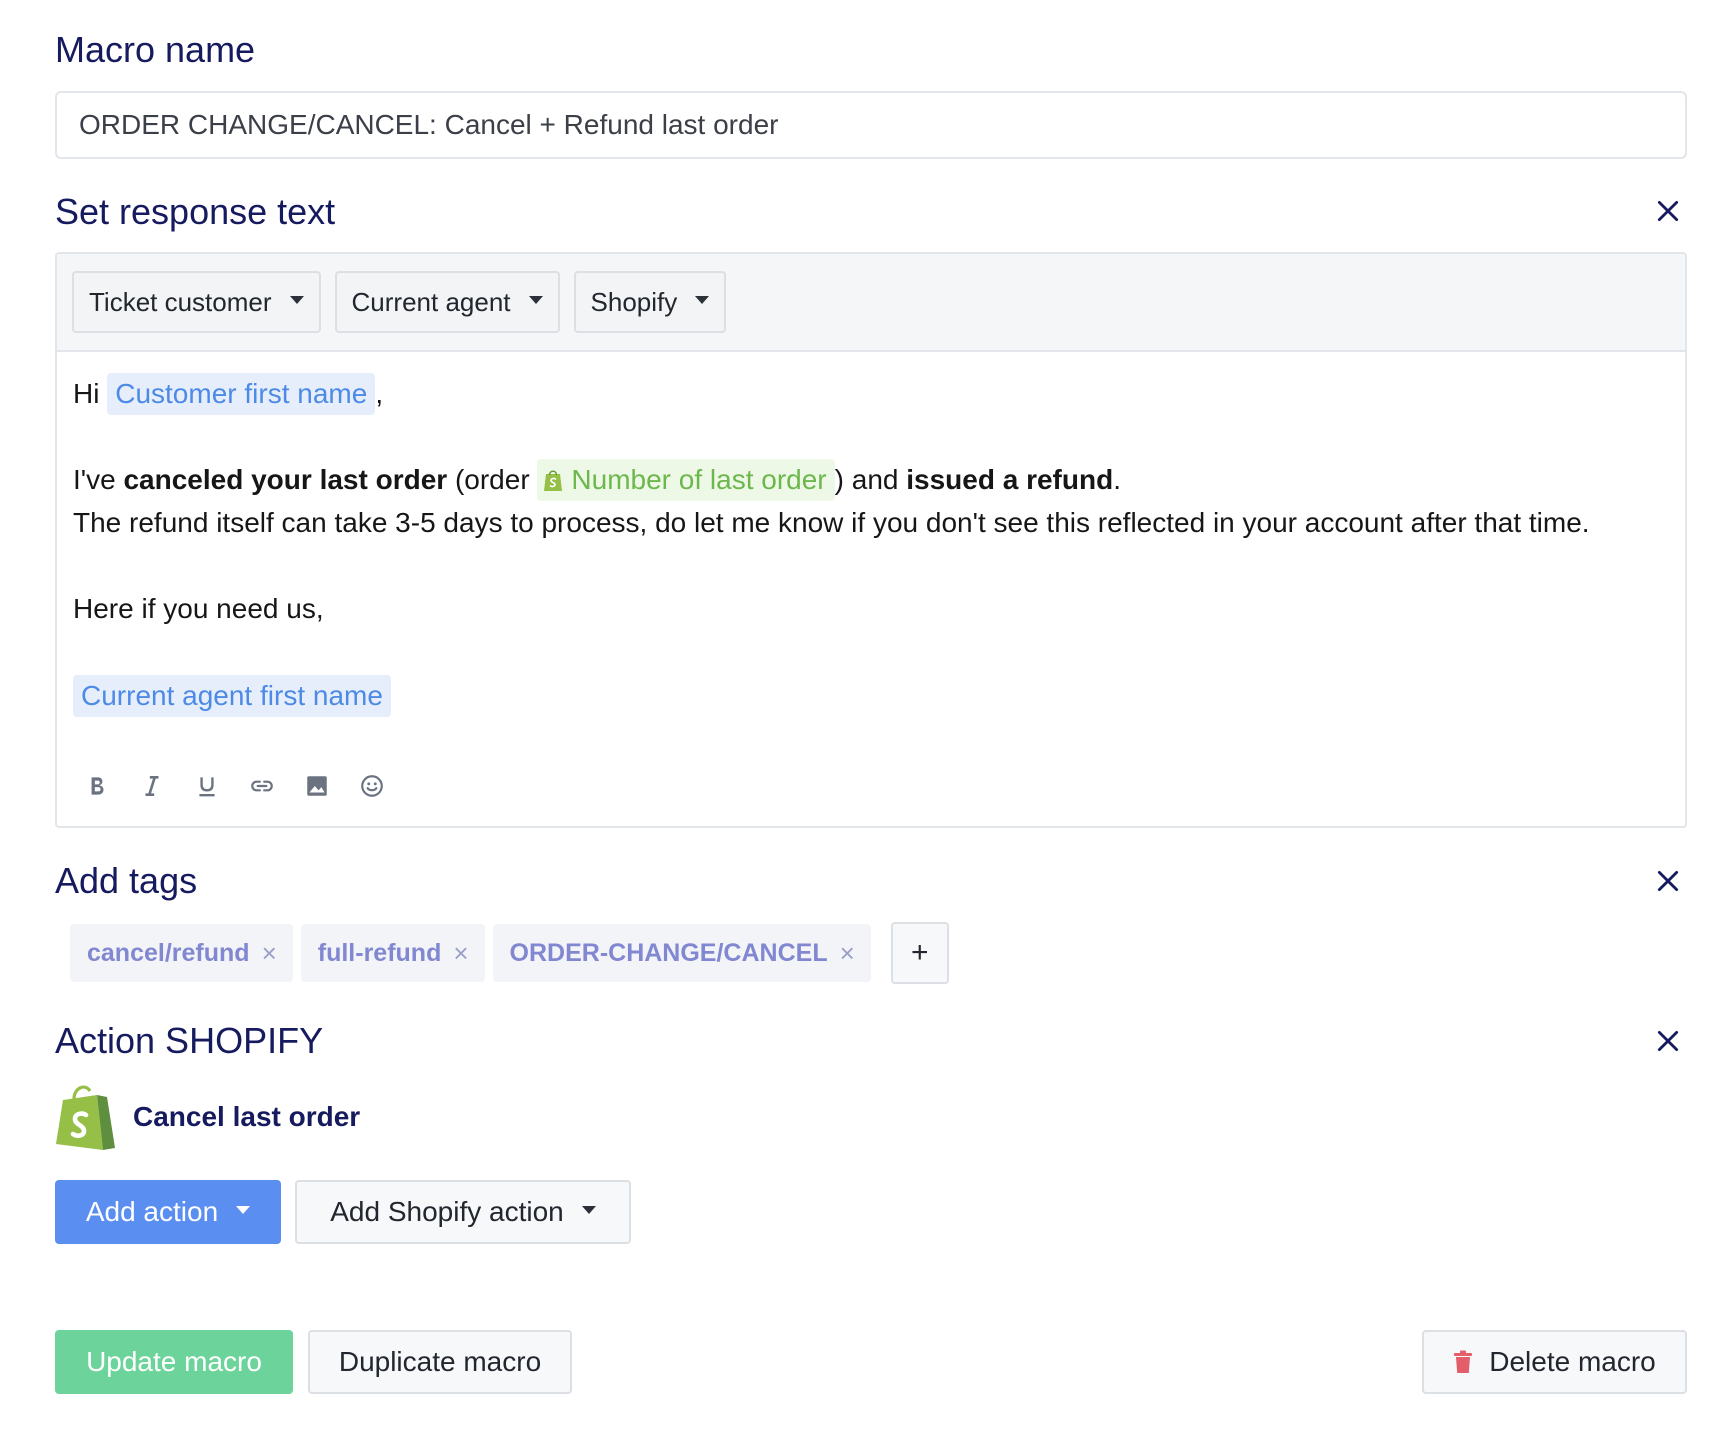  What do you see at coordinates (247, 1116) in the screenshot?
I see `shopify-action-label: Cancel last order` at bounding box center [247, 1116].